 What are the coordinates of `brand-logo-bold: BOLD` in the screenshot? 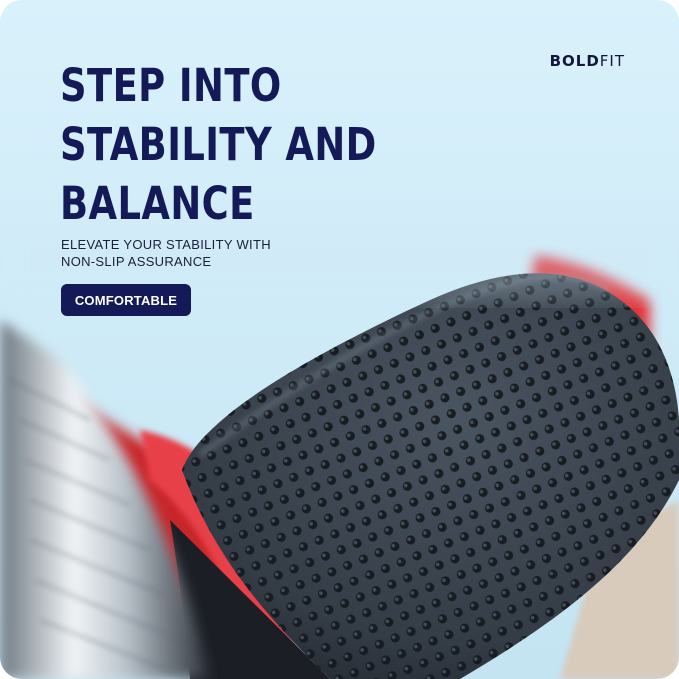 It's located at (574, 61).